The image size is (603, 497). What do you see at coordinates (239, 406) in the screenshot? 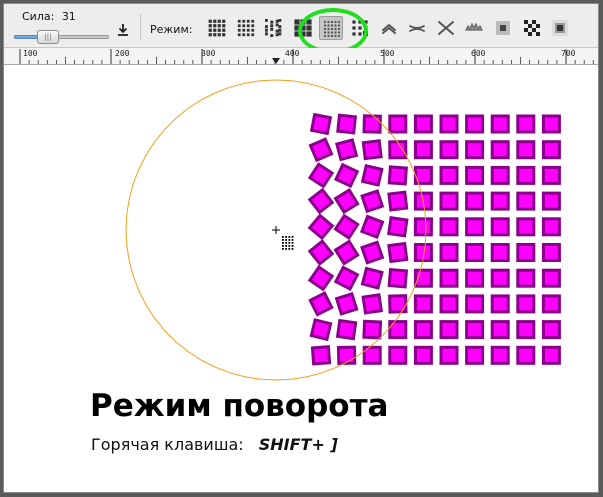
I see `mode-title: Режим поворота` at bounding box center [239, 406].